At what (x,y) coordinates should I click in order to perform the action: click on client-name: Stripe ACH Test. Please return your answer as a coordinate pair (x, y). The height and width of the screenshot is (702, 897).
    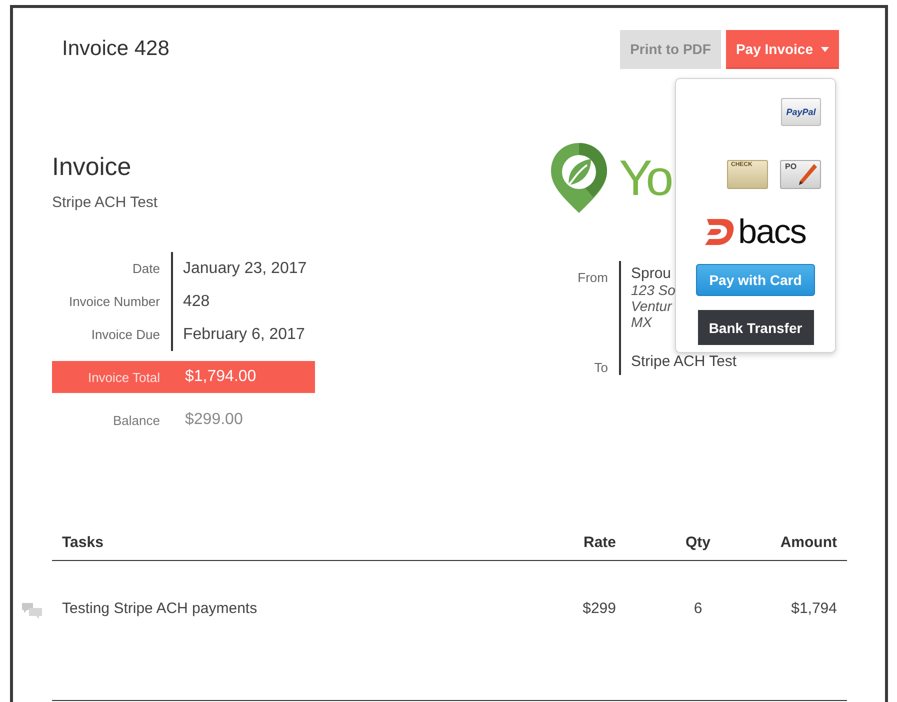
    Looking at the image, I should click on (105, 202).